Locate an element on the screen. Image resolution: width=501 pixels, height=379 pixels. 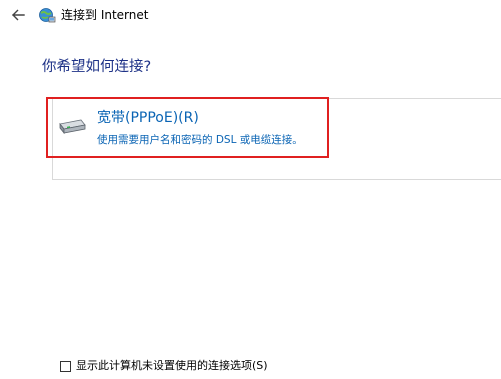
option-title: 宽带(PPPoE)(R) is located at coordinates (148, 118).